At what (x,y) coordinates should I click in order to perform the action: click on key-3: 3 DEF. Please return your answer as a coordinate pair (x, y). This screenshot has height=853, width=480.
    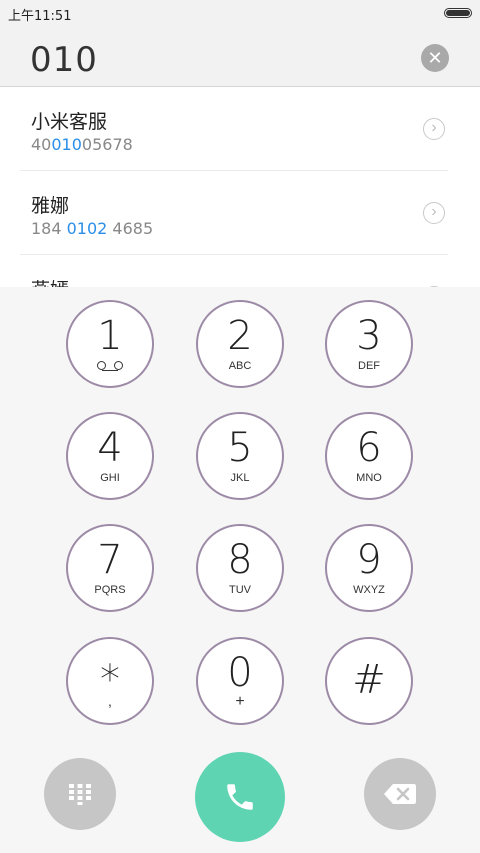
    Looking at the image, I should click on (369, 344).